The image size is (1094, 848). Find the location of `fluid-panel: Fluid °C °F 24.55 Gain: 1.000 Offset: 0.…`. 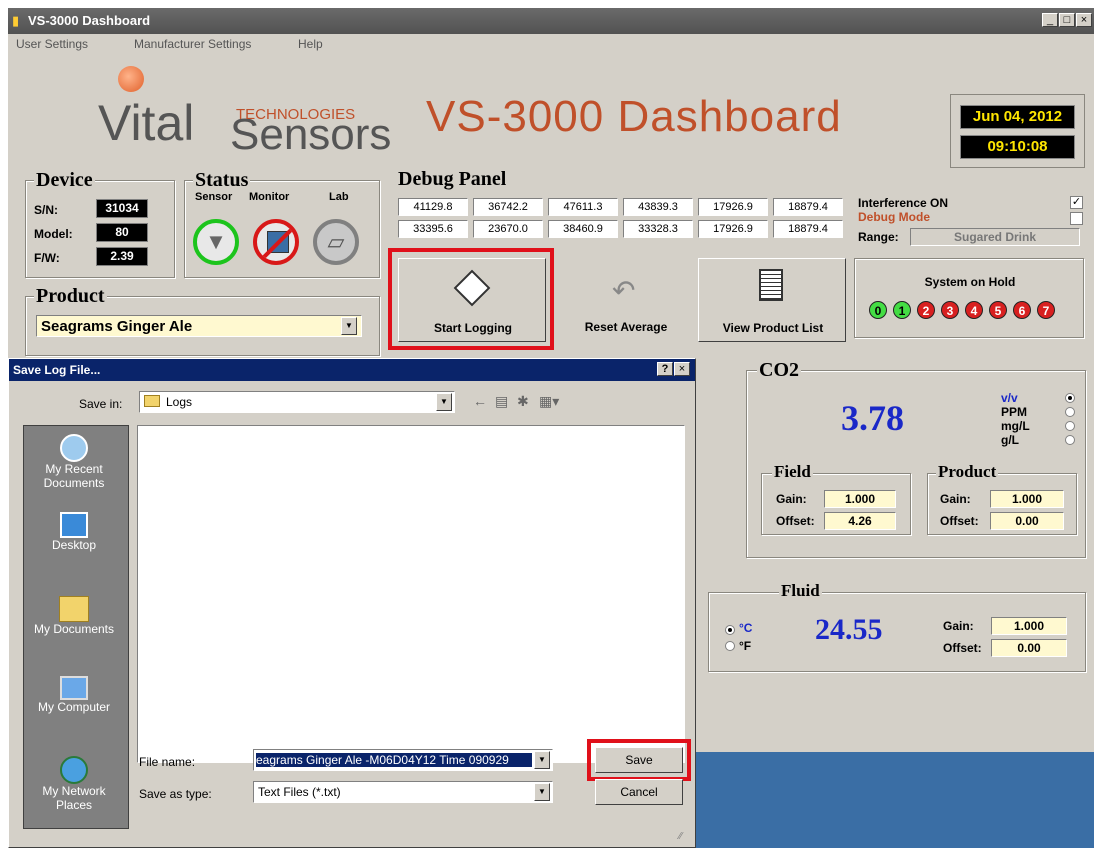

fluid-panel: Fluid °C °F 24.55 Gain: 1.000 Offset: 0.… is located at coordinates (897, 626).